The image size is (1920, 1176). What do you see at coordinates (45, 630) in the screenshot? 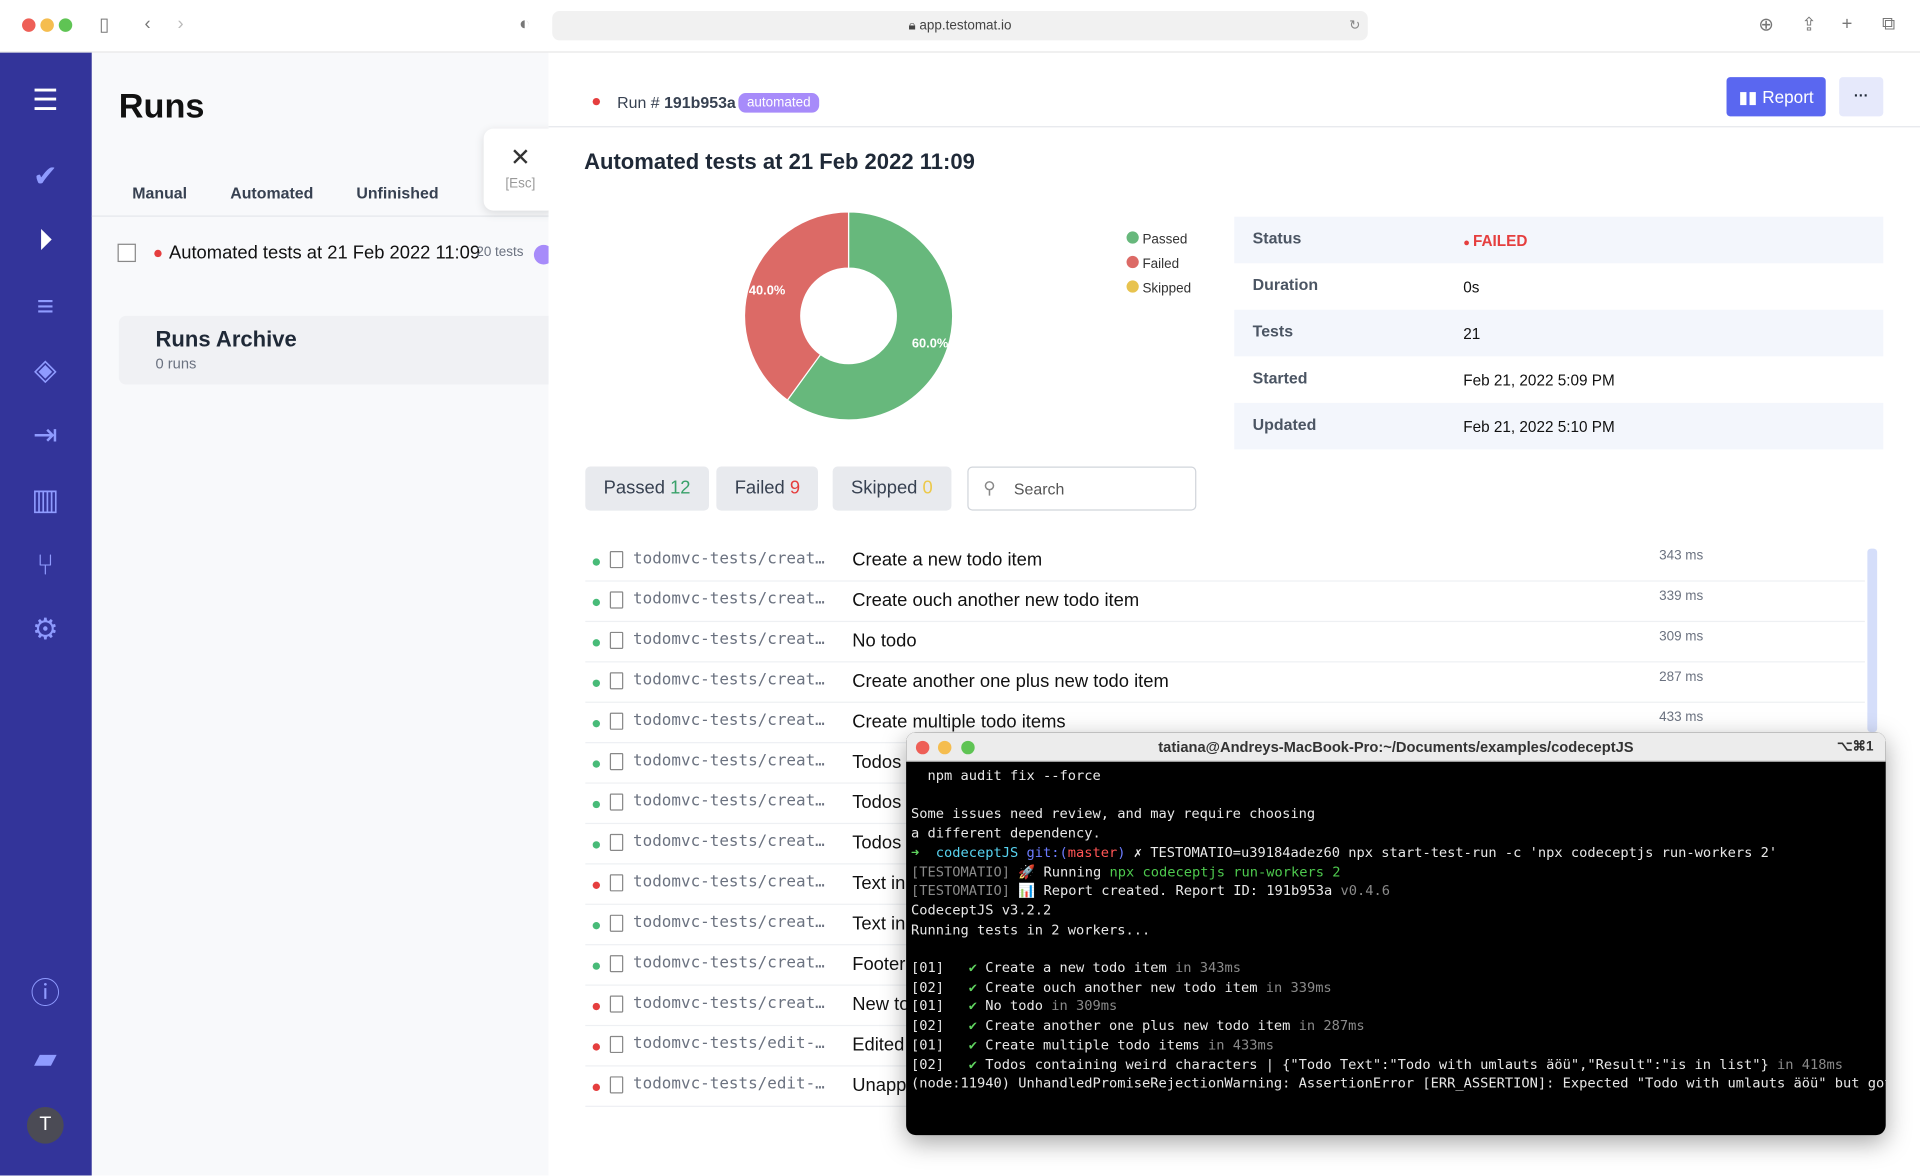
I see `settings-icon: ⚙` at bounding box center [45, 630].